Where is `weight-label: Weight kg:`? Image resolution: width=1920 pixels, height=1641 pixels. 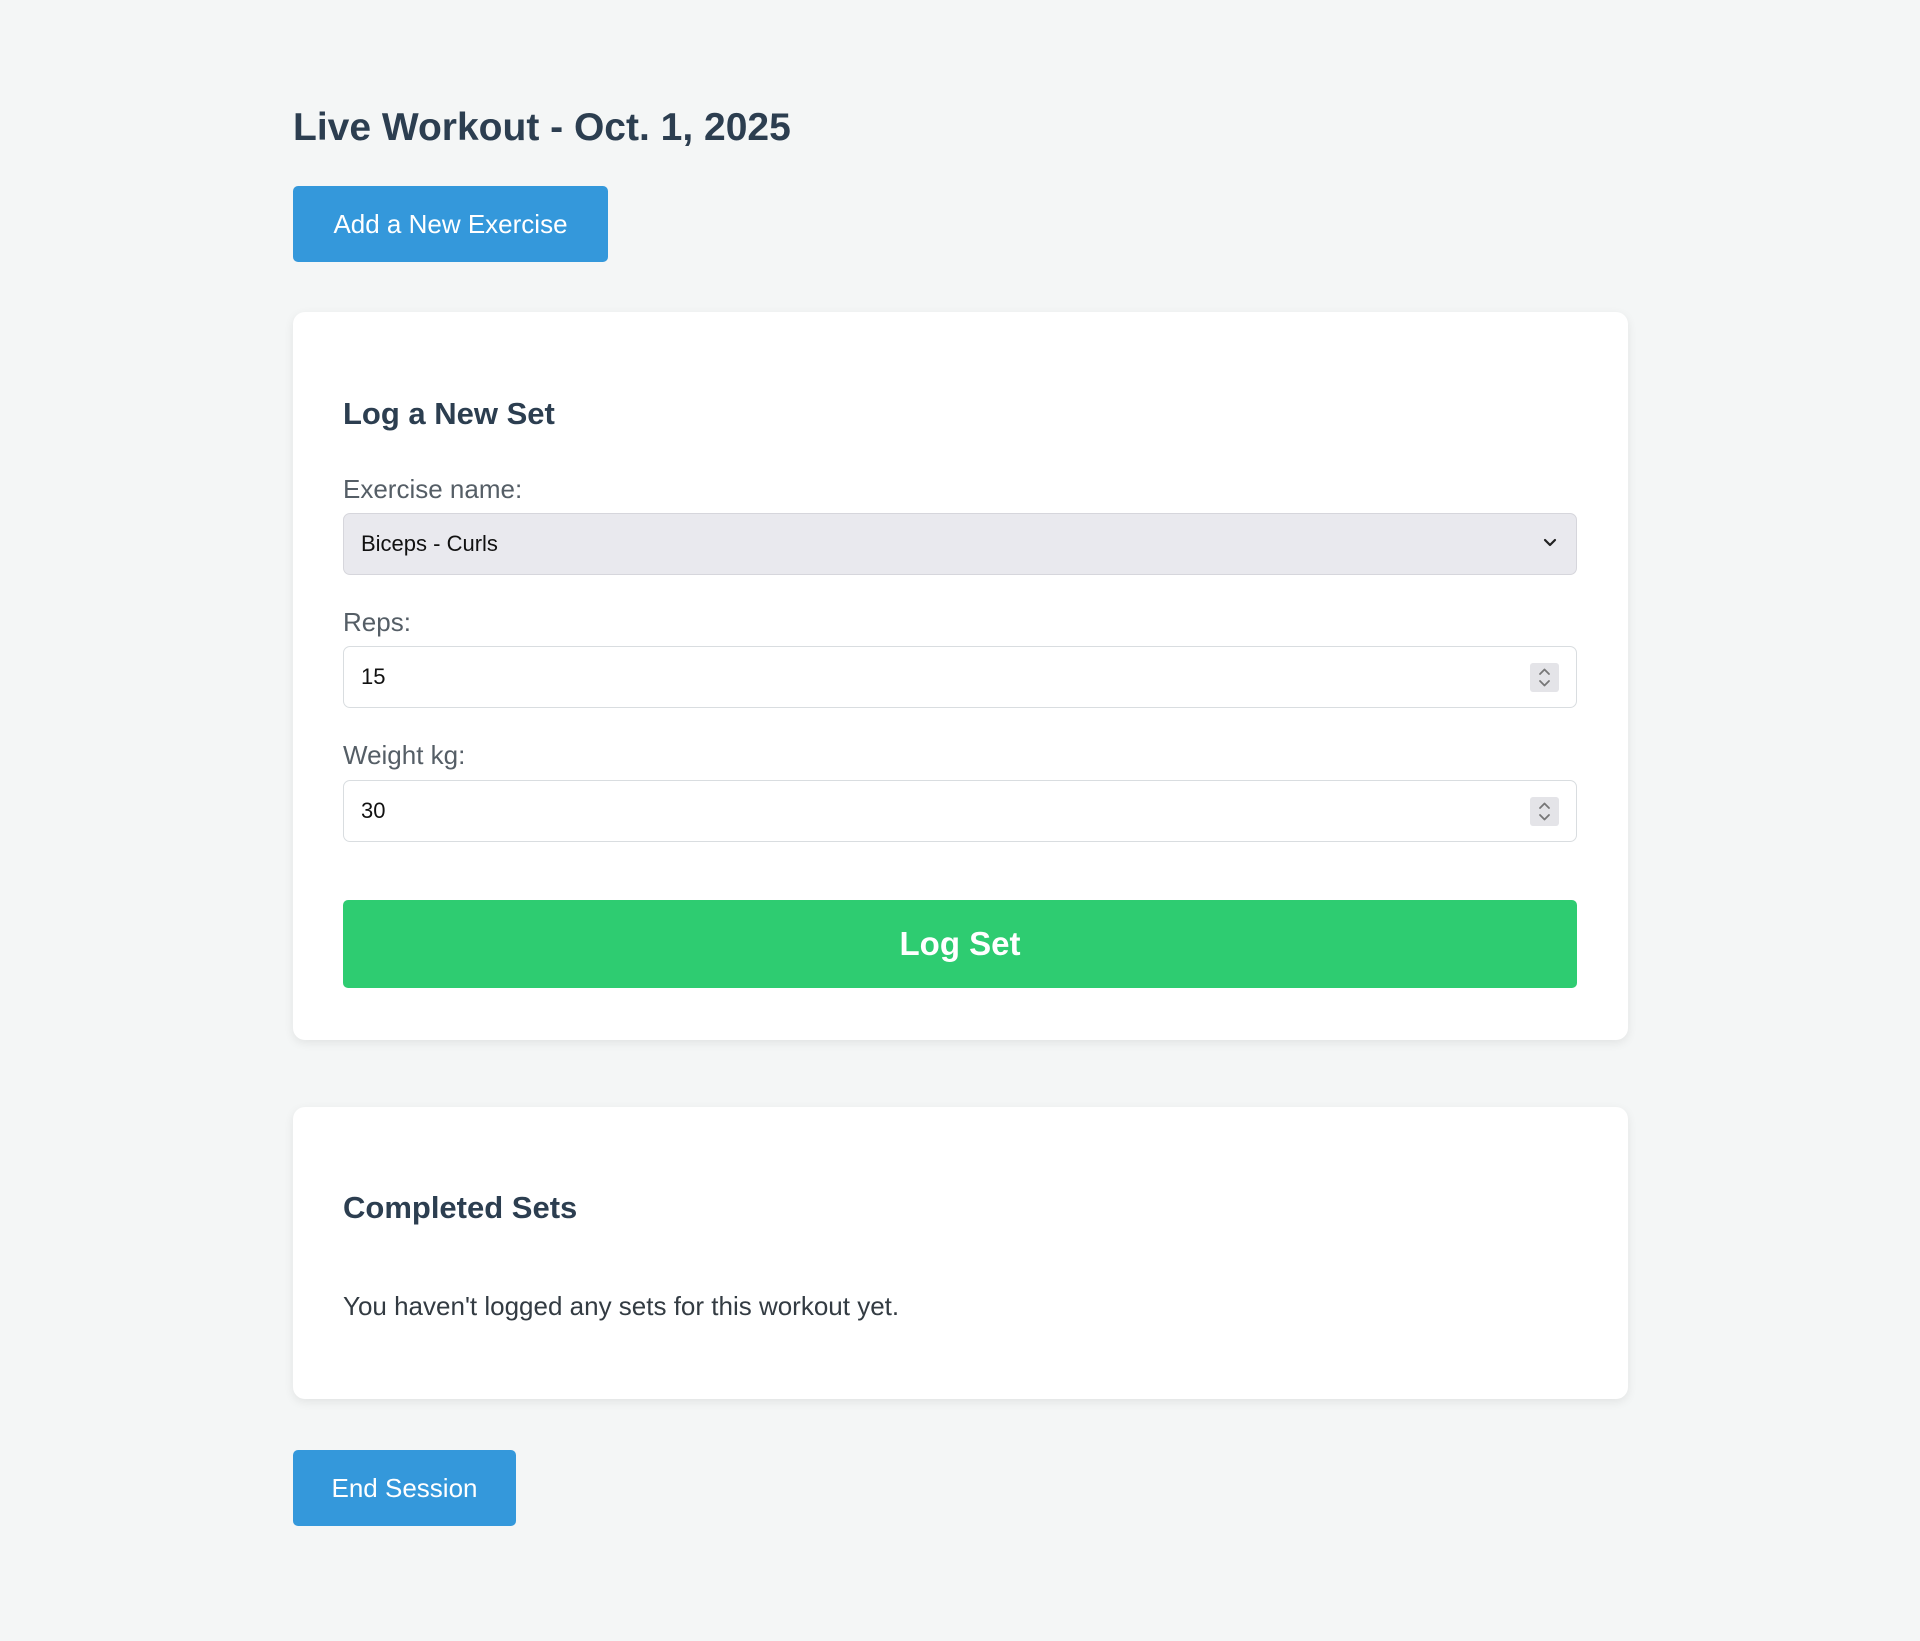
weight-label: Weight kg: is located at coordinates (404, 755).